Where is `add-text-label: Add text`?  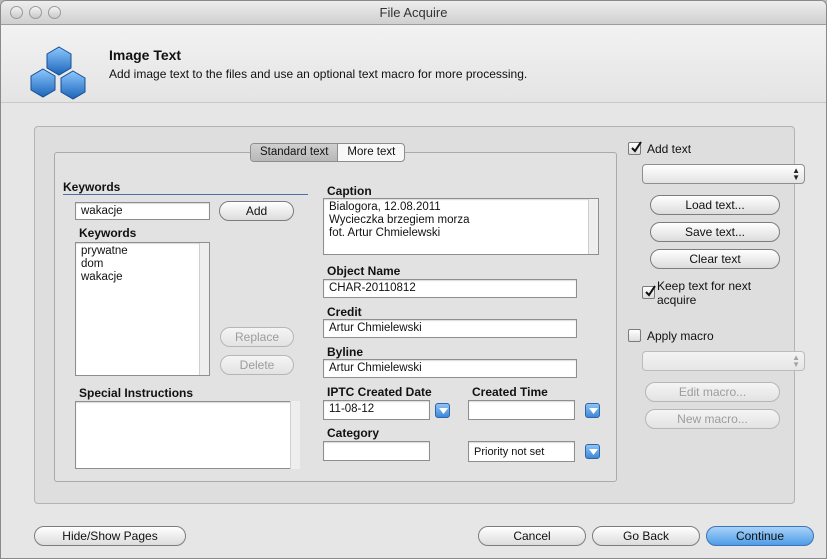
add-text-label: Add text is located at coordinates (669, 149).